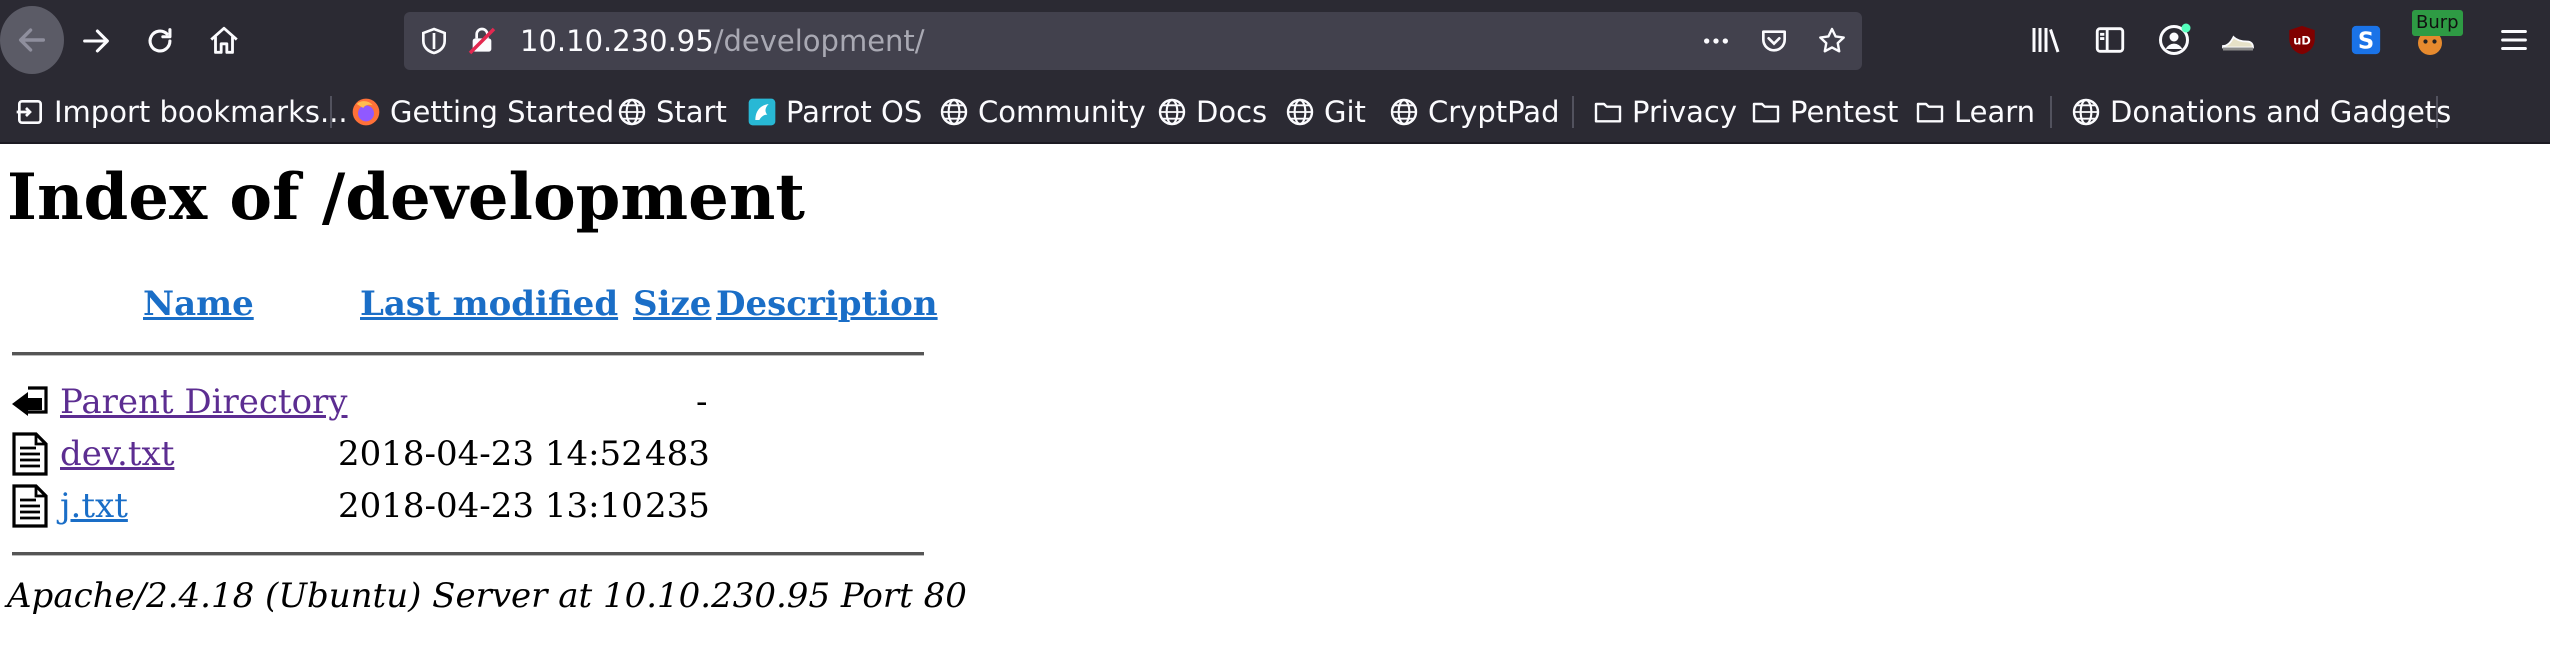 This screenshot has width=2550, height=654. What do you see at coordinates (1774, 41) in the screenshot?
I see `pocket-icon` at bounding box center [1774, 41].